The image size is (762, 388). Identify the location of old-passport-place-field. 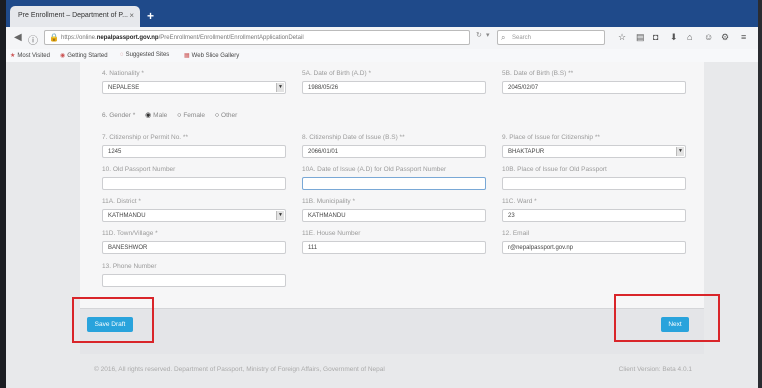
(594, 183).